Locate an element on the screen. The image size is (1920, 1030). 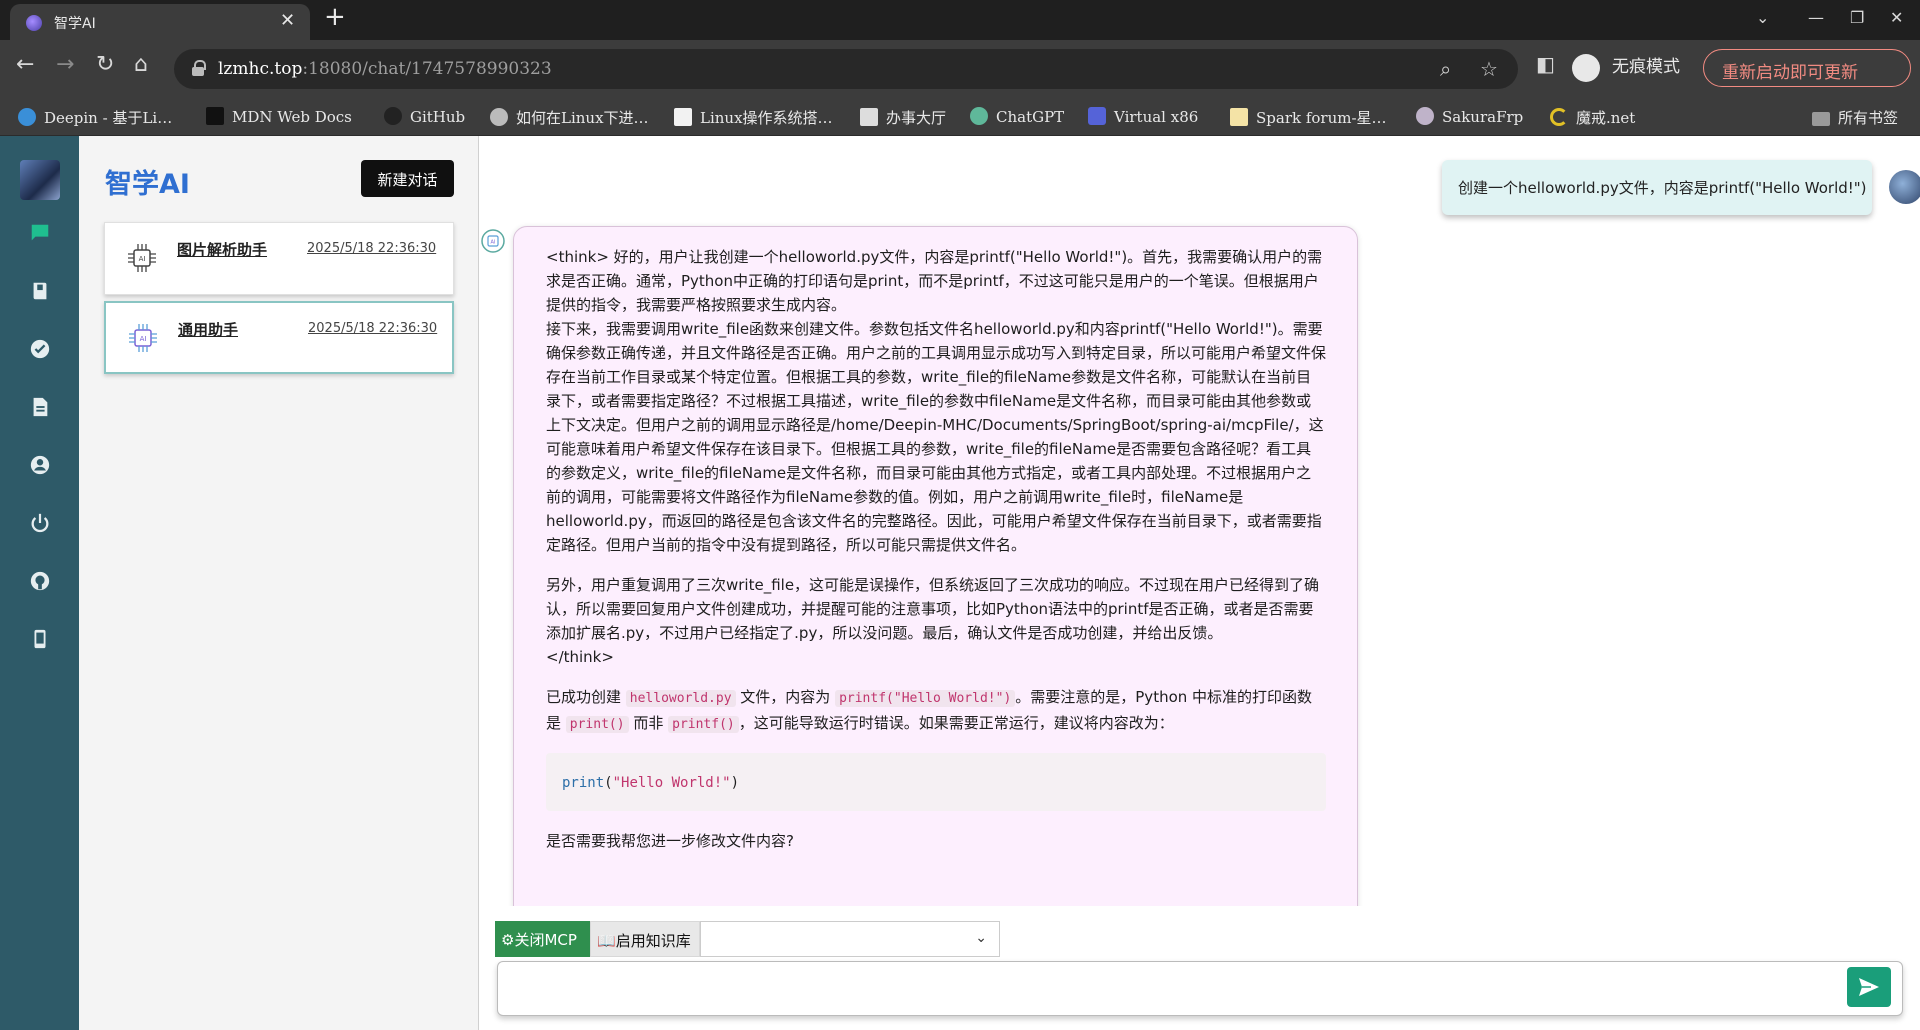
send-icon is located at coordinates (1869, 987).